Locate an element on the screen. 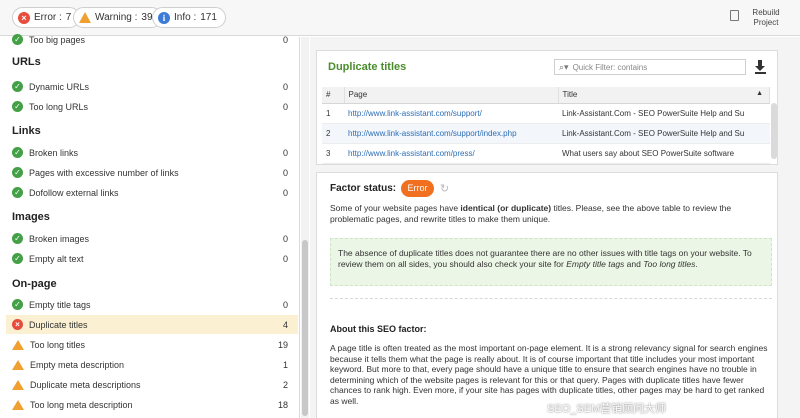  error-count: 7 is located at coordinates (68, 17).